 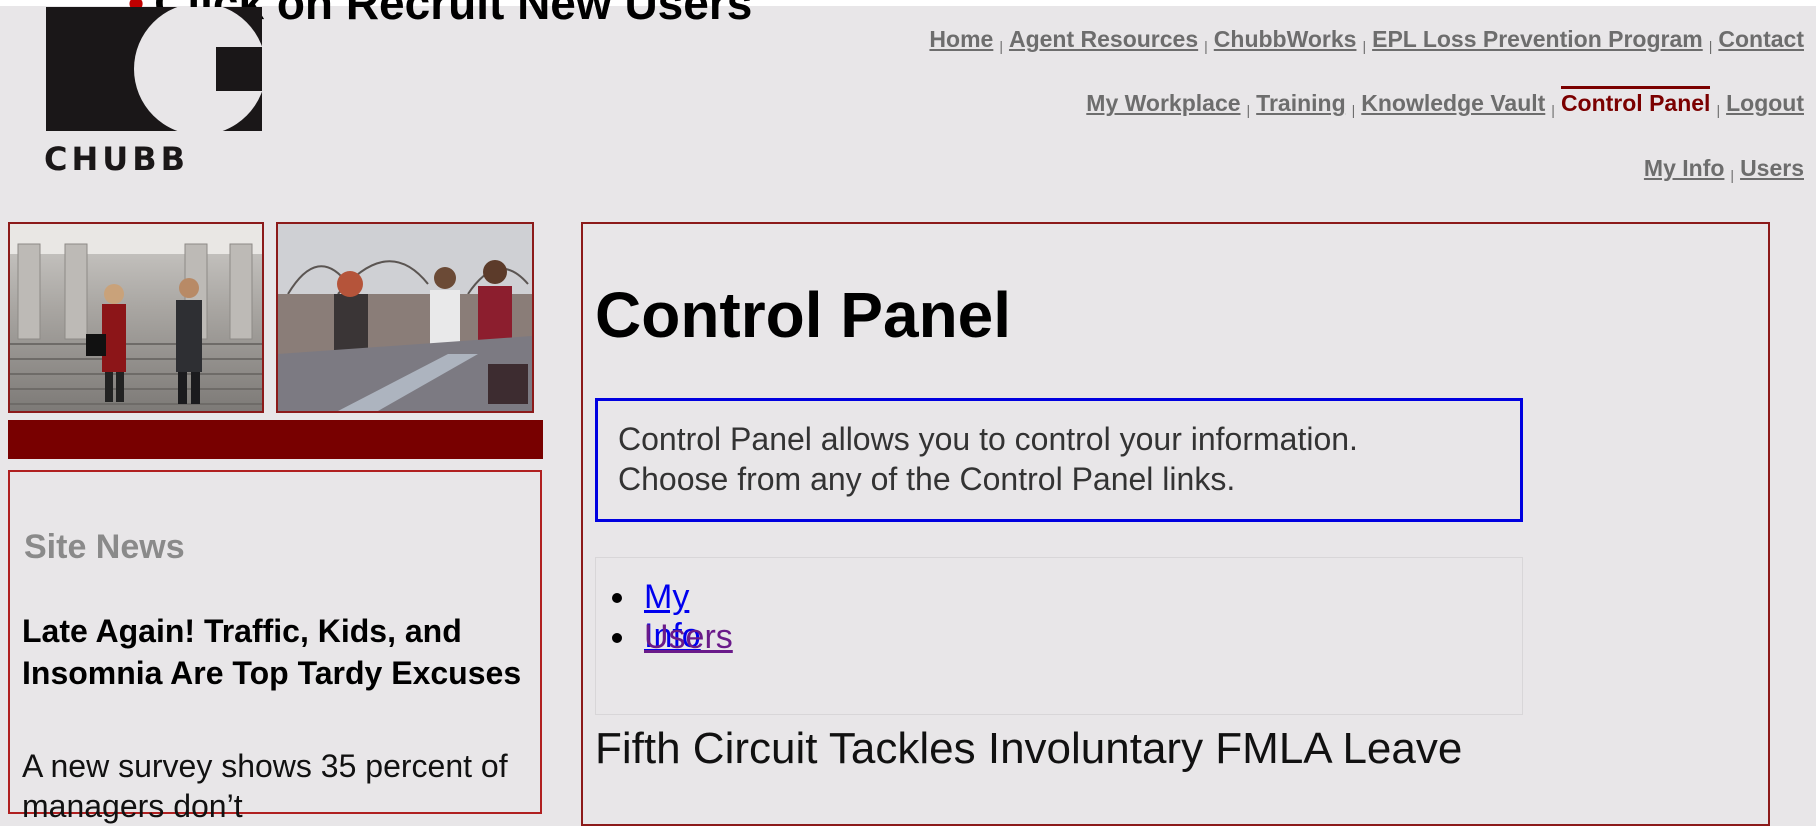 What do you see at coordinates (1453, 103) in the screenshot?
I see `nav-knowledge-vault: Knowledge Vault` at bounding box center [1453, 103].